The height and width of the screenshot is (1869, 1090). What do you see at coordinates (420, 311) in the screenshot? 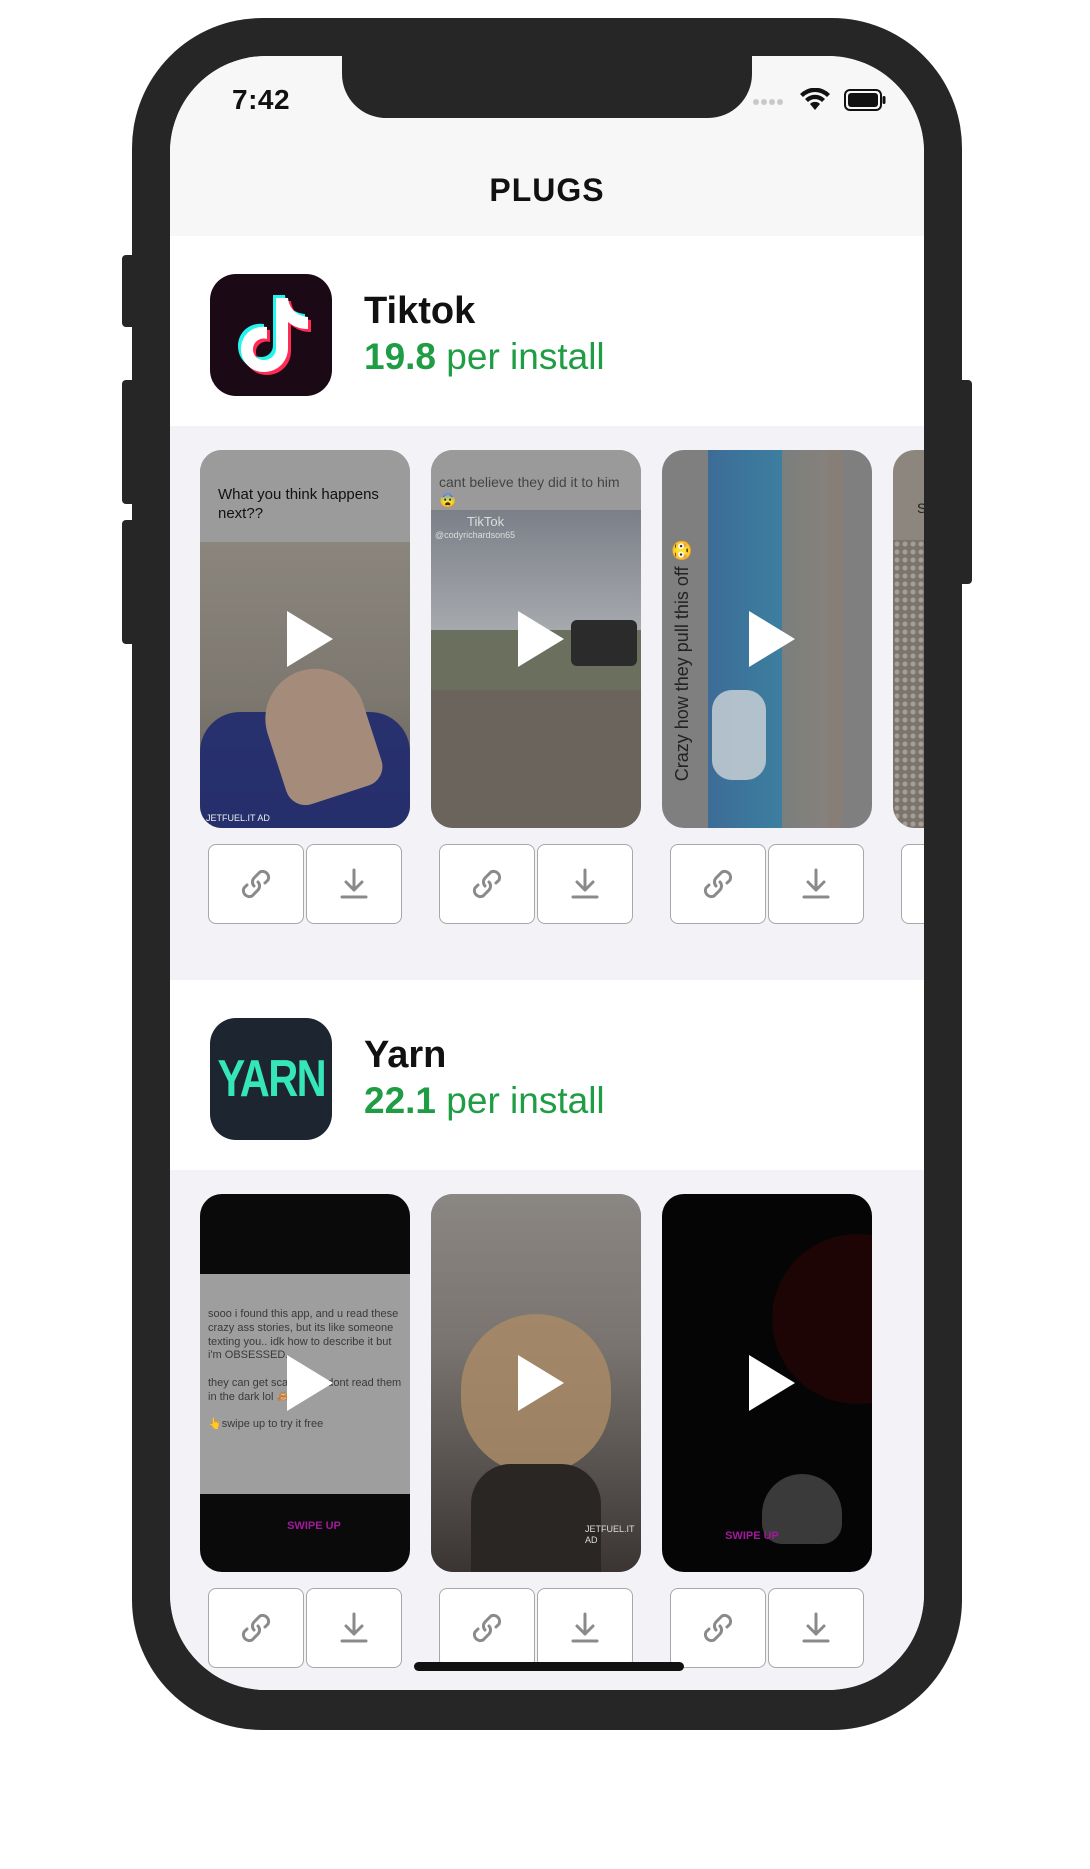
I see `app-name: Tiktok` at bounding box center [420, 311].